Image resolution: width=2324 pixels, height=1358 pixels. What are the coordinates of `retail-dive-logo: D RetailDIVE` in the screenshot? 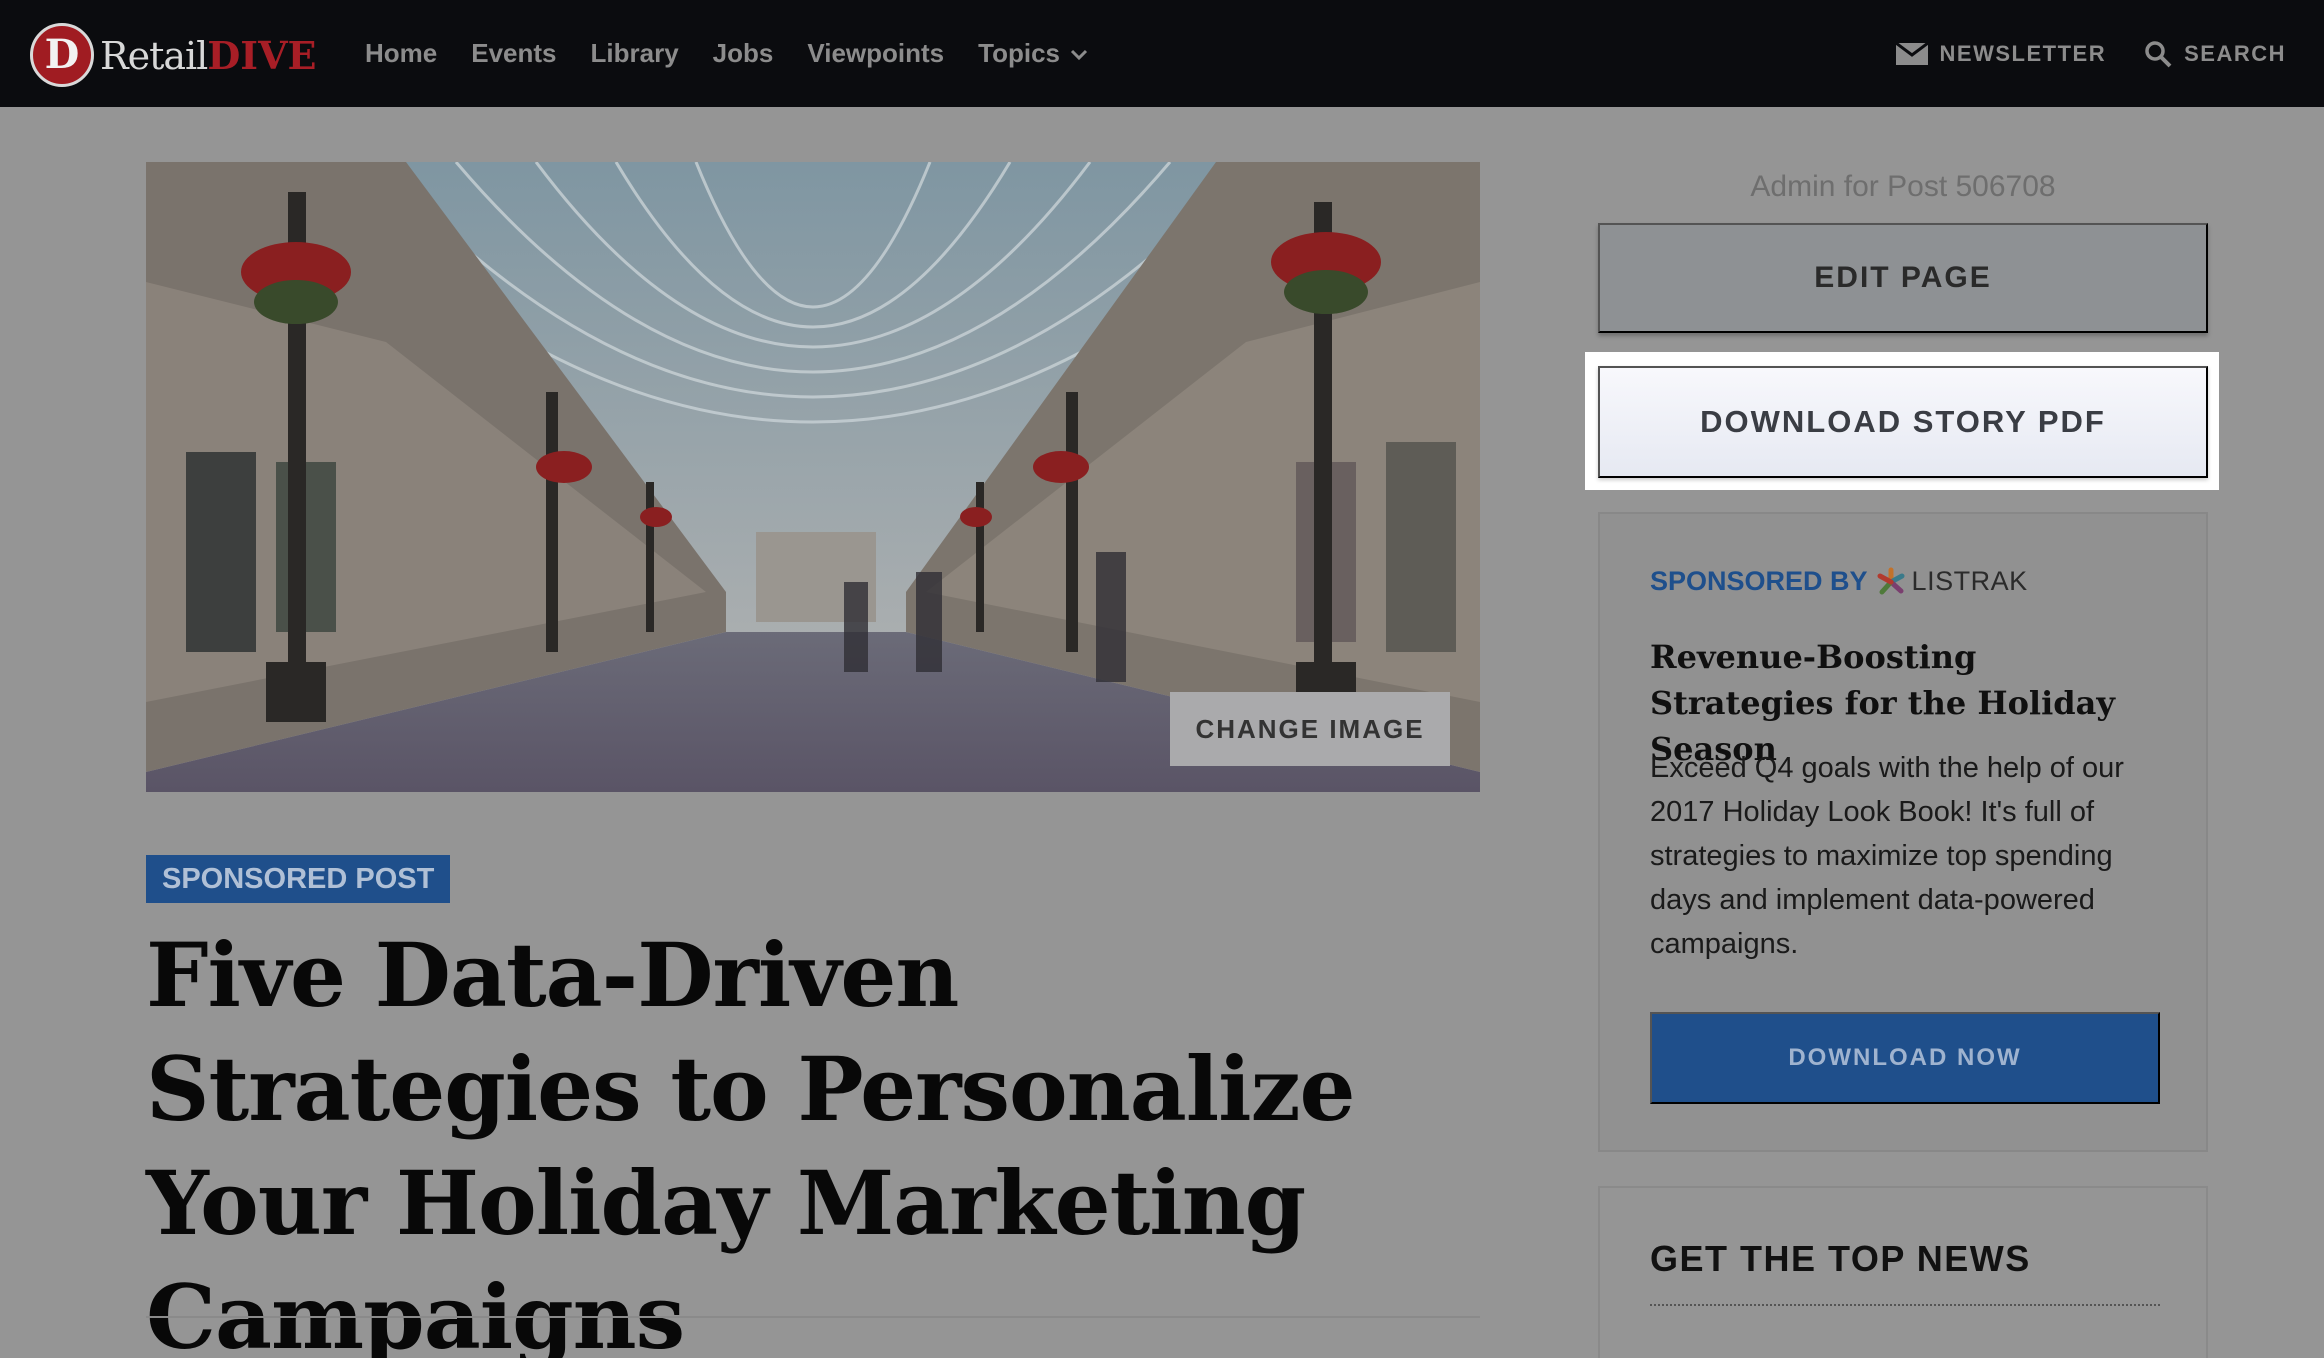 It's located at (173, 55).